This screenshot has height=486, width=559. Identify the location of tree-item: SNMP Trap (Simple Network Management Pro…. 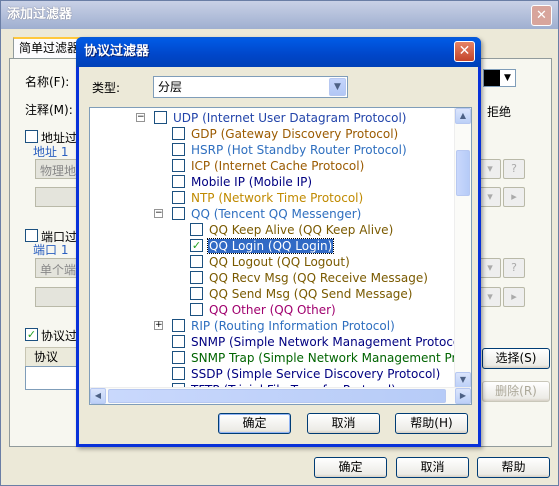
(321, 358).